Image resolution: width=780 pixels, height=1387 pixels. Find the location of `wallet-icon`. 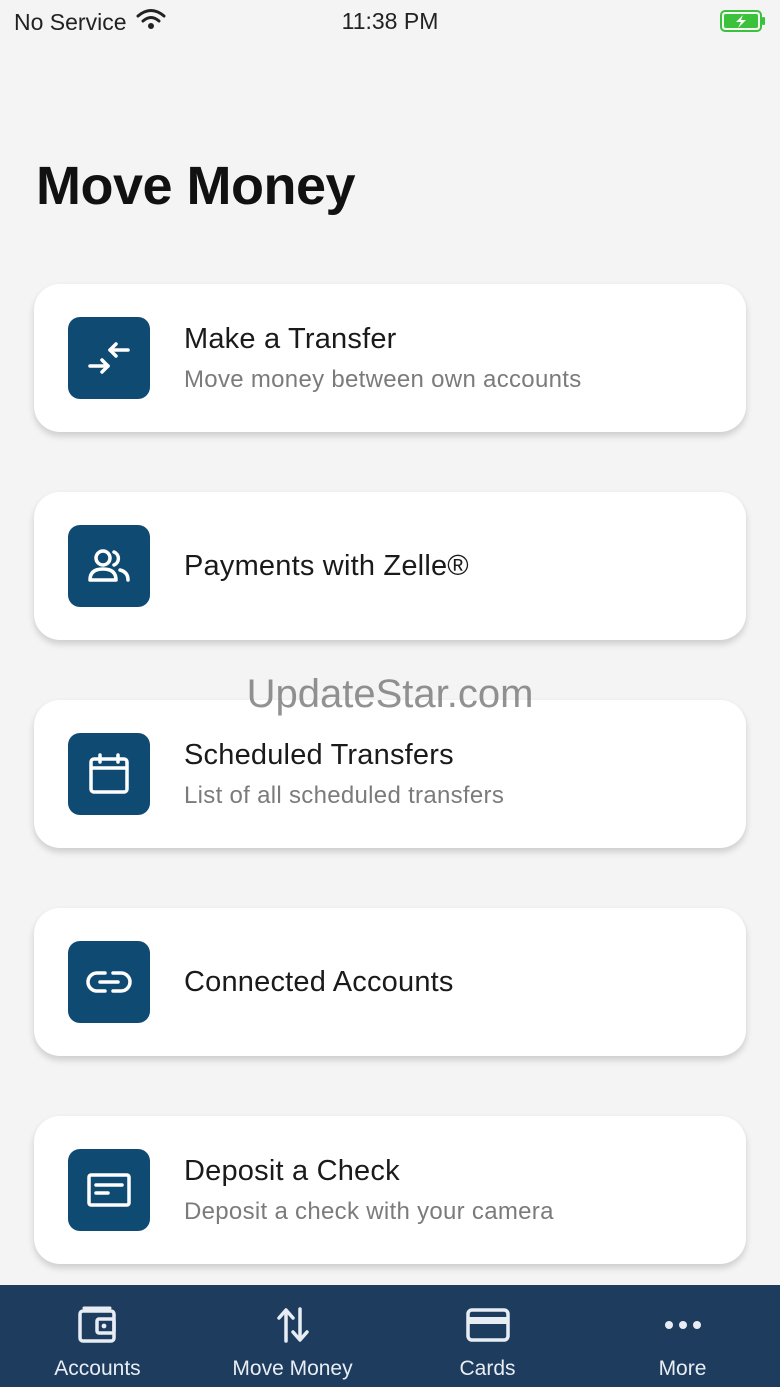

wallet-icon is located at coordinates (98, 1325).